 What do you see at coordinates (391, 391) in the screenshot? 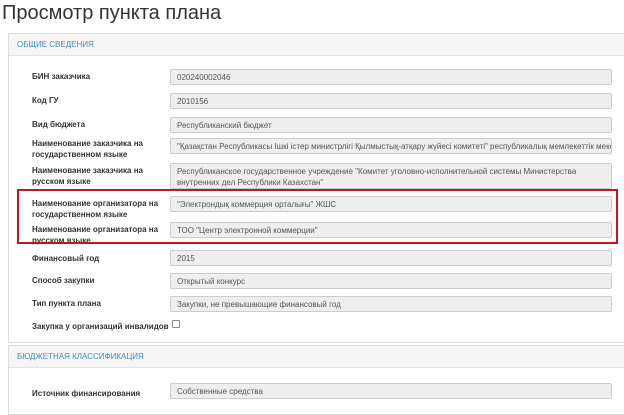
I see `funding-source-field: Собственные средства` at bounding box center [391, 391].